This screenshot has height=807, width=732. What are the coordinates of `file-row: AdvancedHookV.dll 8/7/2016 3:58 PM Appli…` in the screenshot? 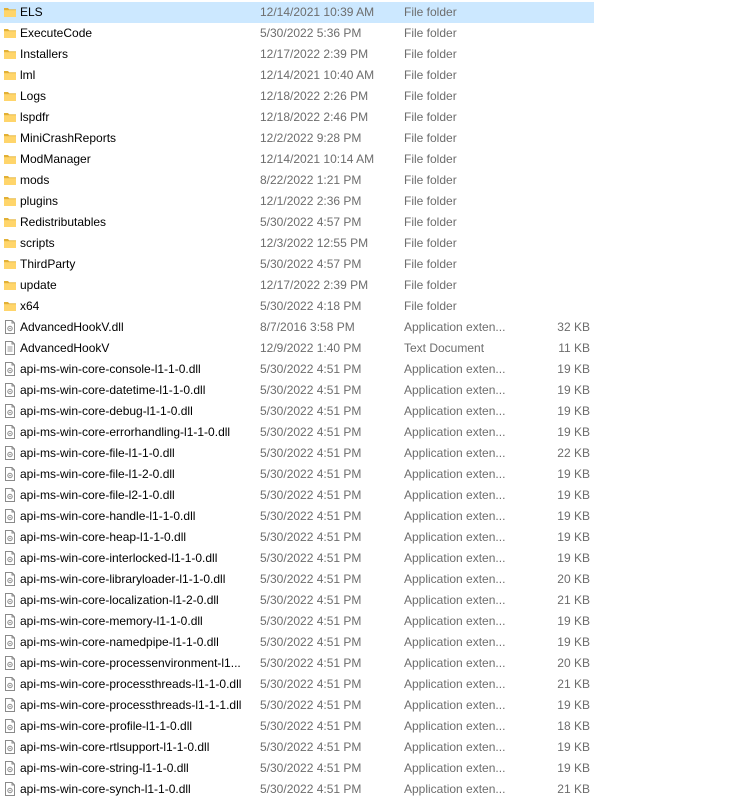 It's located at (366, 327).